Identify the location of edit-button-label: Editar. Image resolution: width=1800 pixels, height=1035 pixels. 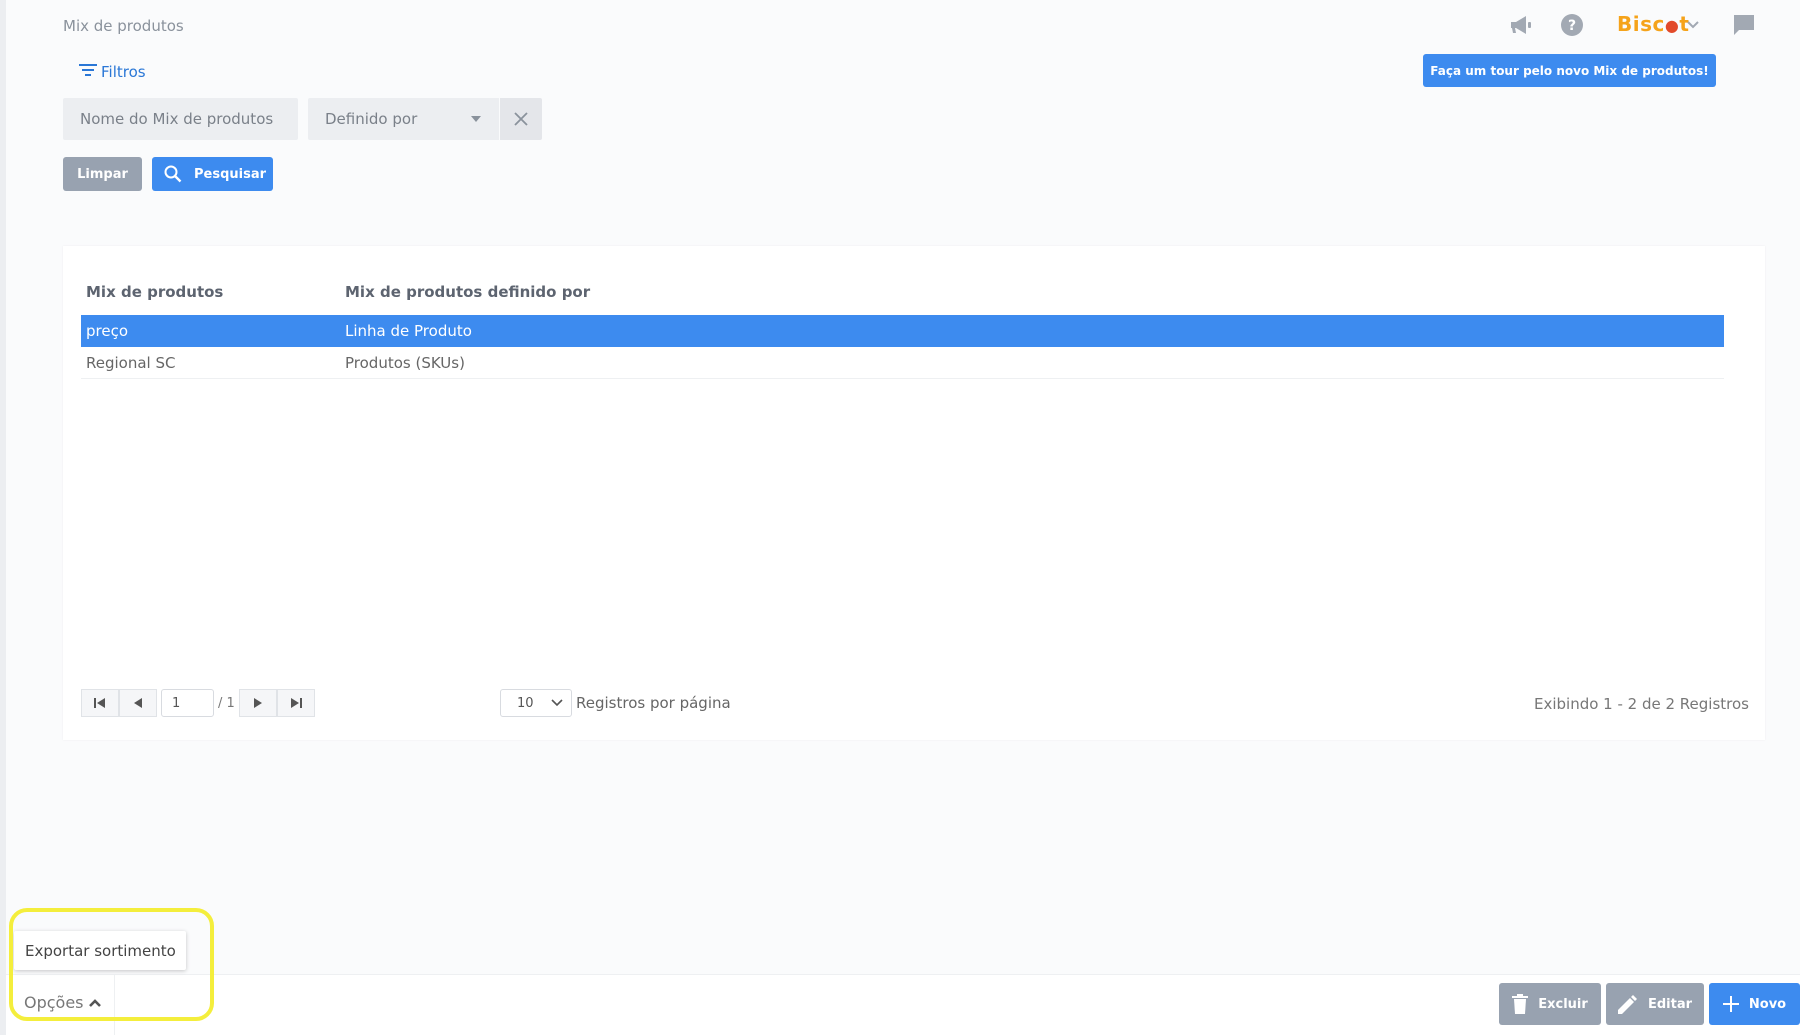
(1670, 1004).